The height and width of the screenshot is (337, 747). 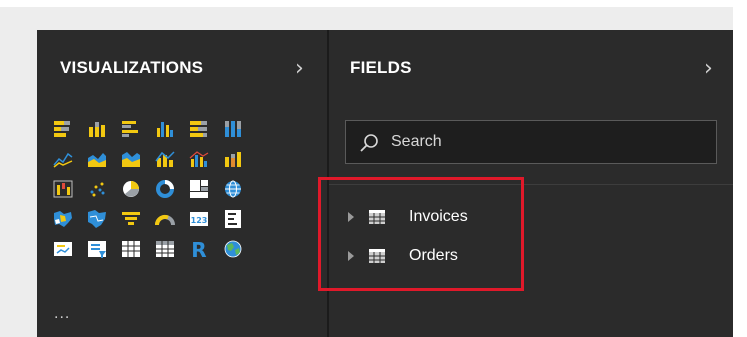 I want to click on slicer-icon, so click(x=97, y=249).